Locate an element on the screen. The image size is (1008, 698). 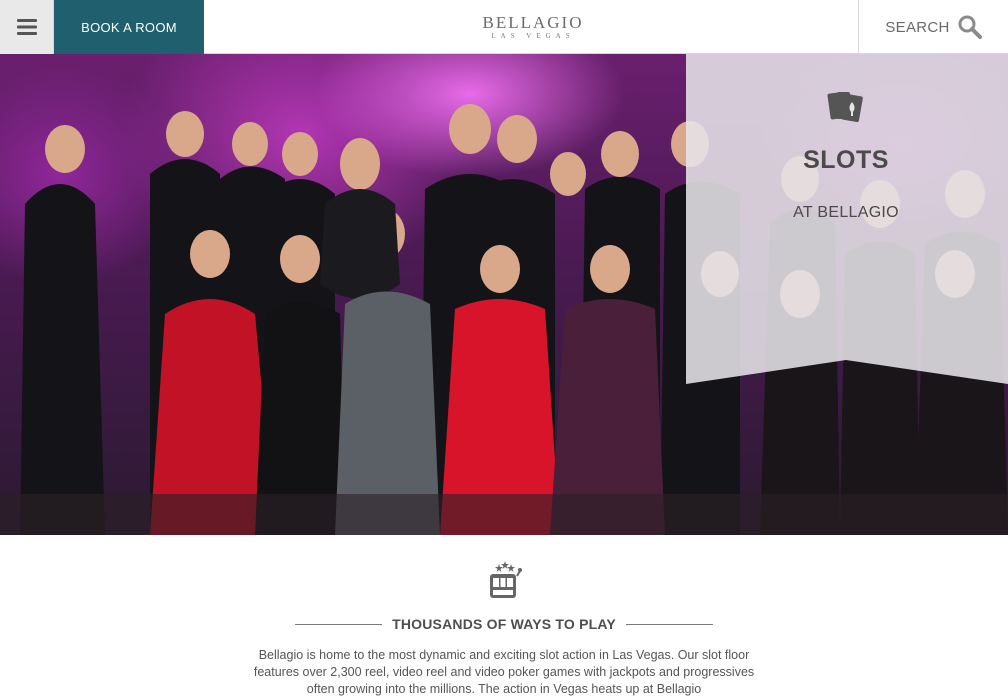
search-label: SEARCH is located at coordinates (917, 27).